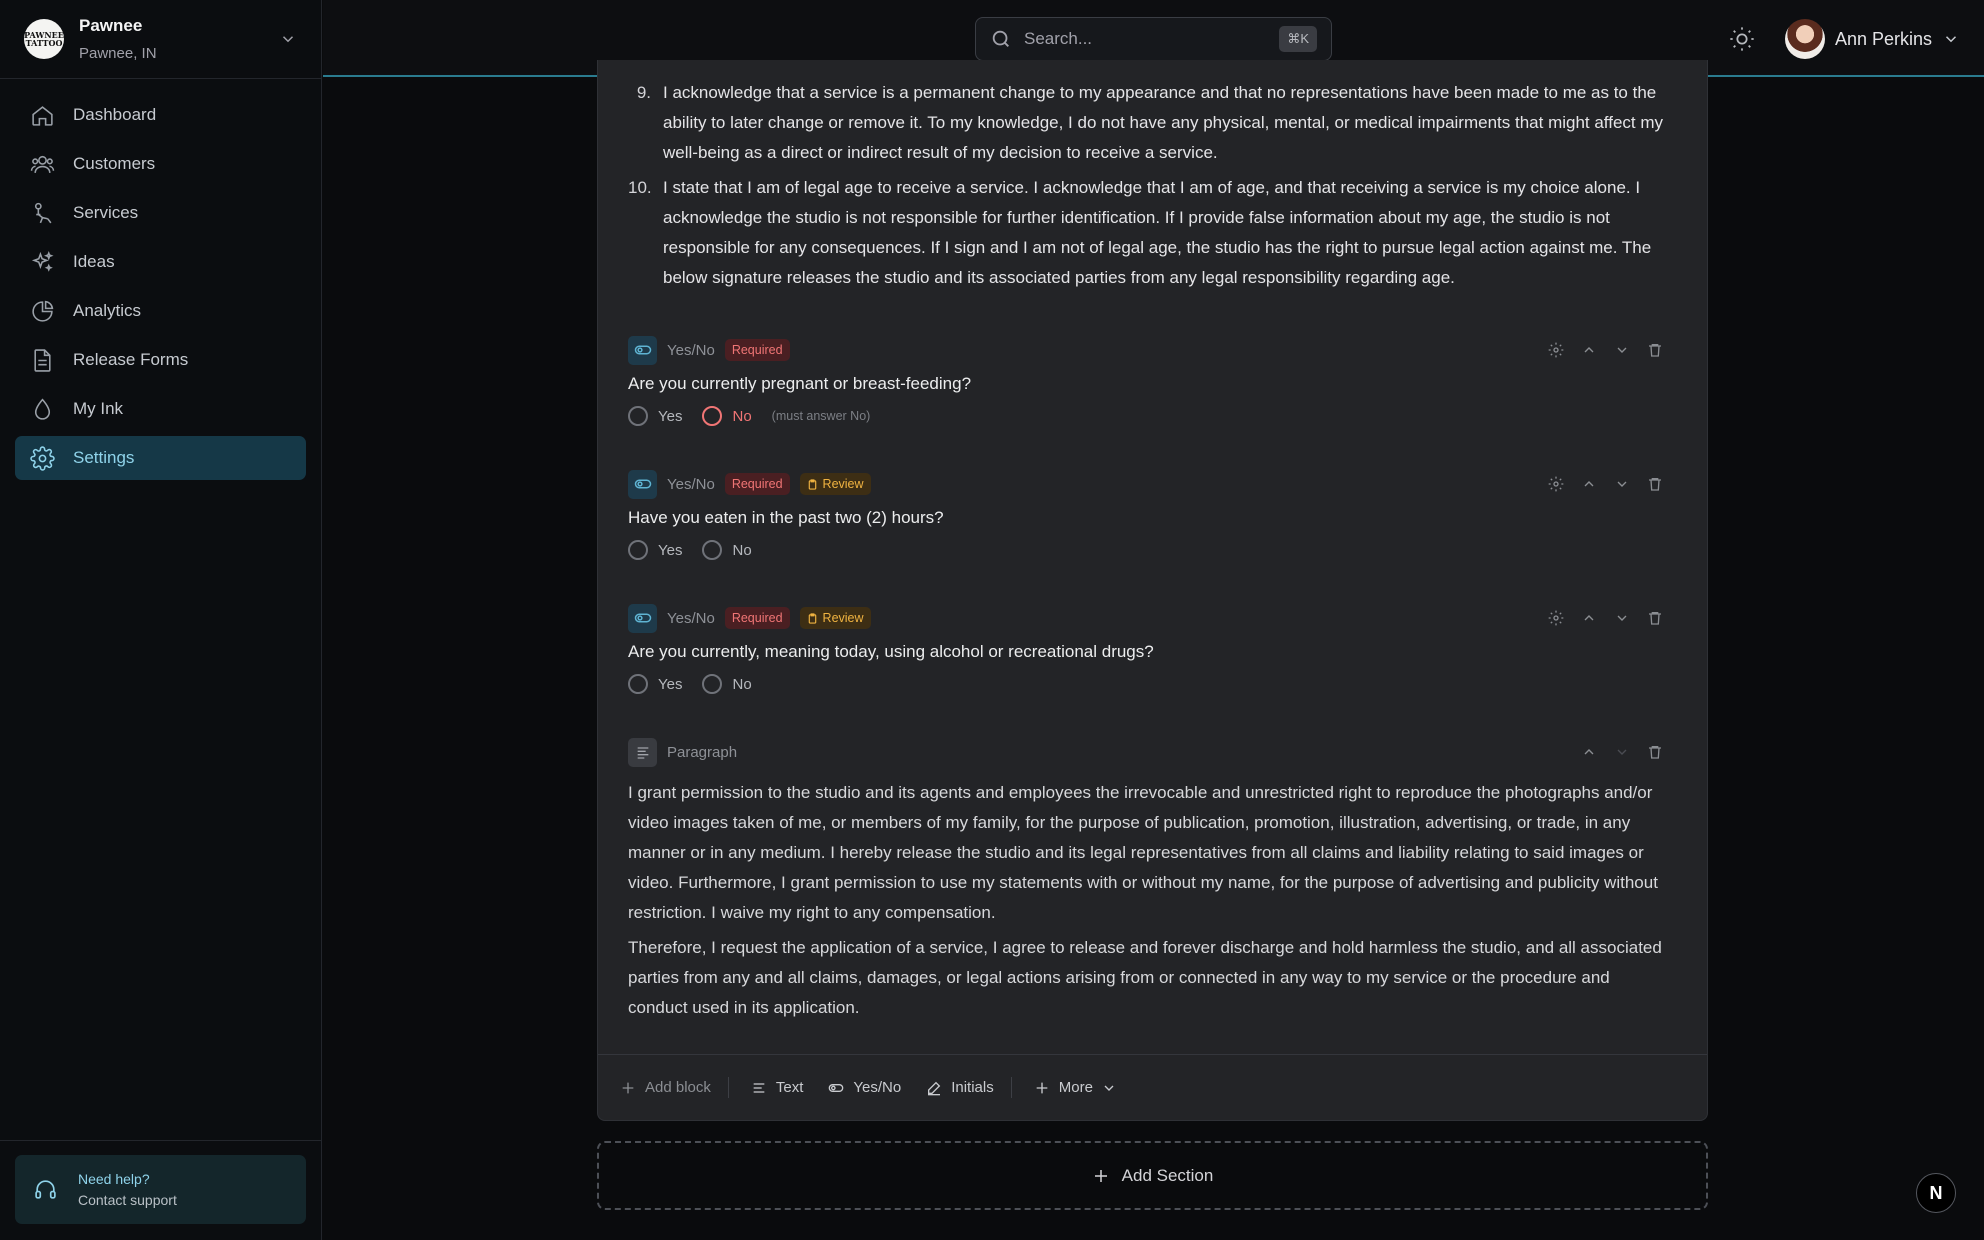 This screenshot has width=1984, height=1240. What do you see at coordinates (160, 311) in the screenshot?
I see `sidebar-item-analytics: Analytics` at bounding box center [160, 311].